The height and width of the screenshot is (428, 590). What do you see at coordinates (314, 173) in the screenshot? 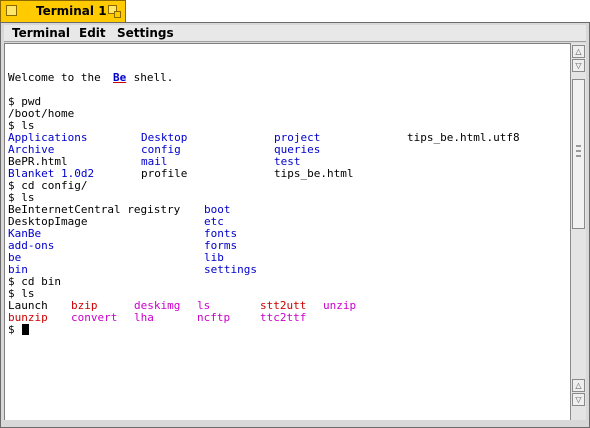
I see `terminal-token: tips_be.html` at bounding box center [314, 173].